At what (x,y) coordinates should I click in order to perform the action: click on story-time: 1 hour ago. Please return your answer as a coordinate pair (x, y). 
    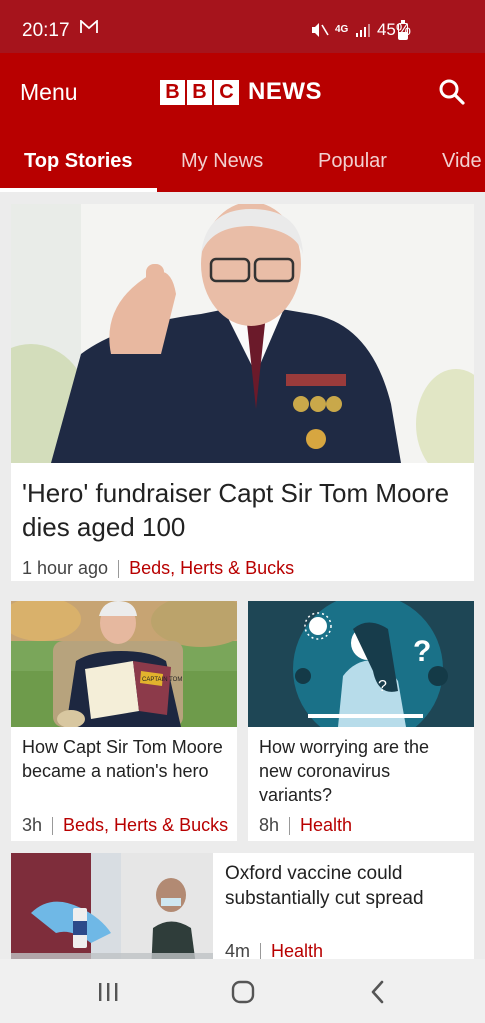
    Looking at the image, I should click on (65, 568).